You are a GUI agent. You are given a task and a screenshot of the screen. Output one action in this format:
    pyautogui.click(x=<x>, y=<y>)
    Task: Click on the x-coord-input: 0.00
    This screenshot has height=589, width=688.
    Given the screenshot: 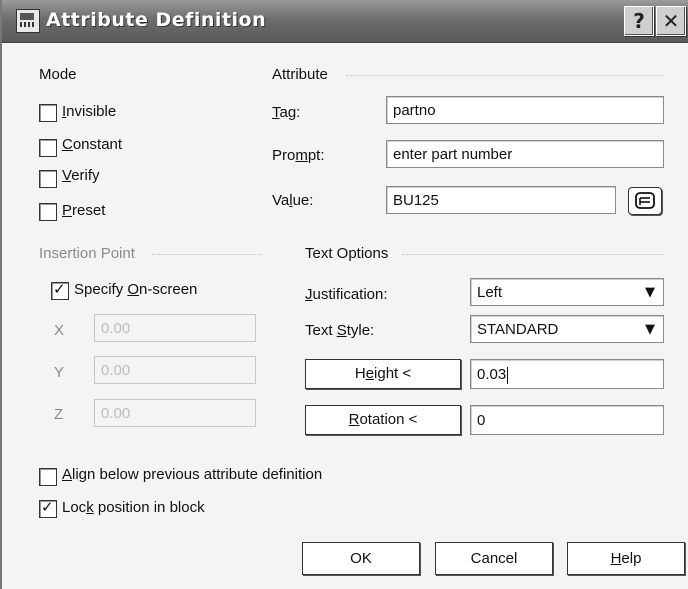 What is the action you would take?
    pyautogui.click(x=175, y=328)
    